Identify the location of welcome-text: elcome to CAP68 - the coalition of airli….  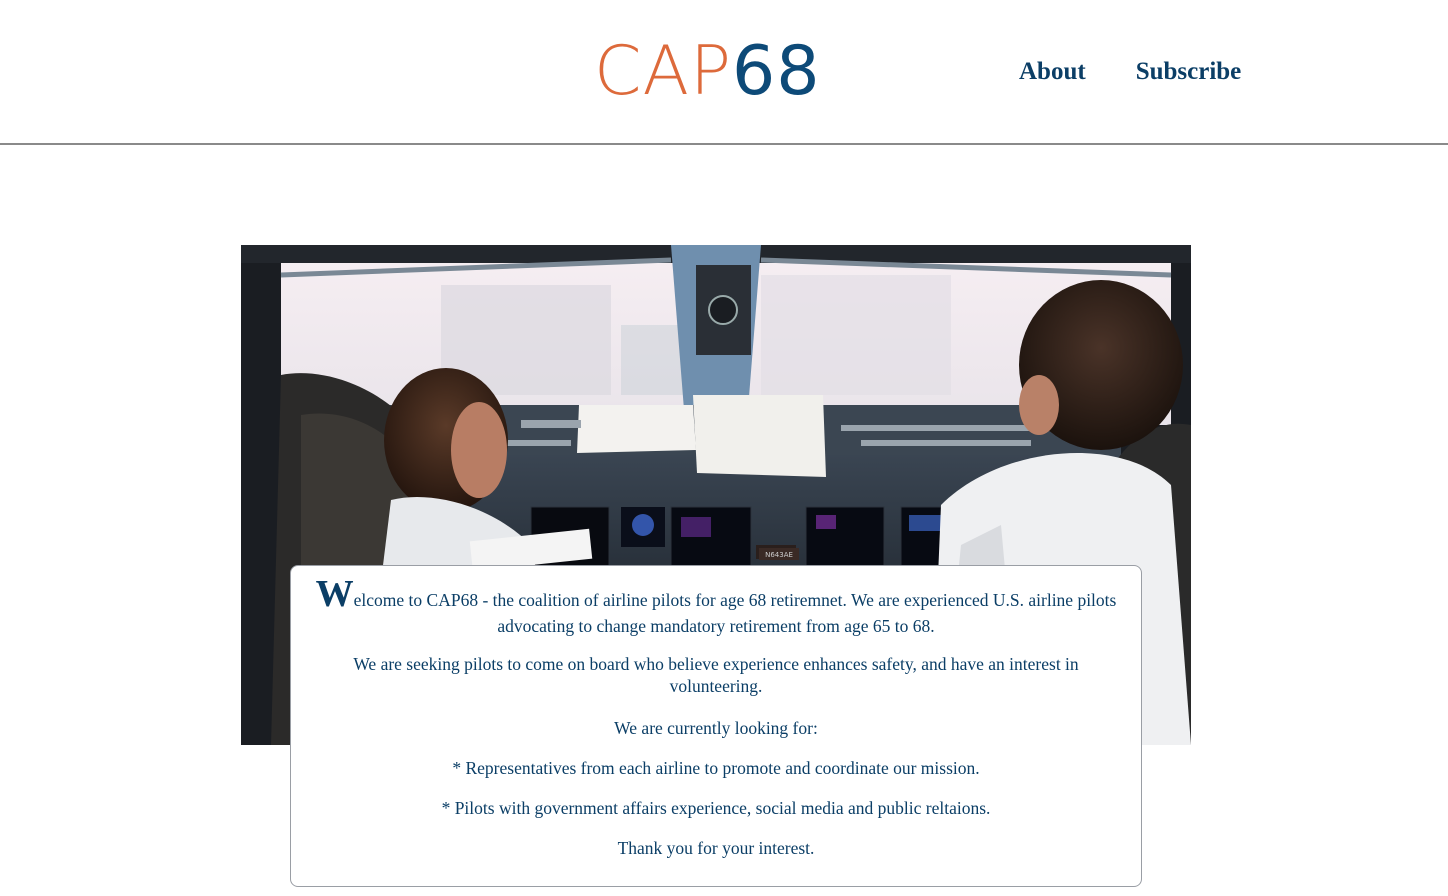
(735, 613).